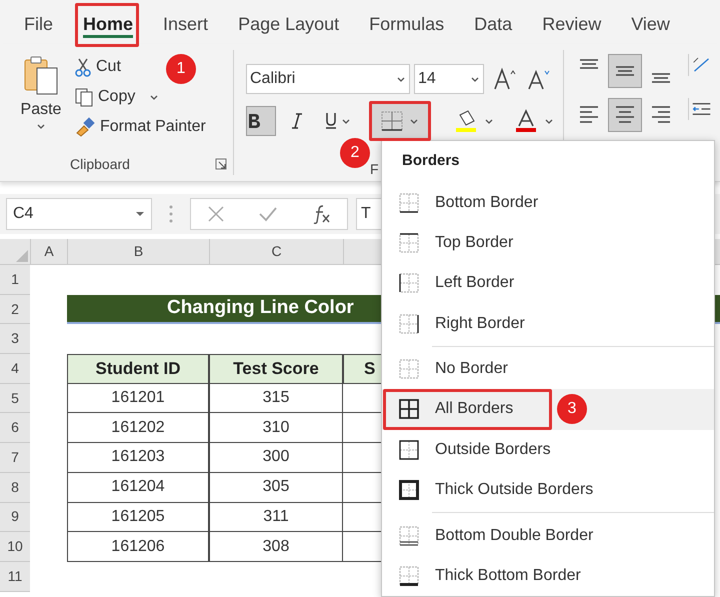  Describe the element at coordinates (328, 79) in the screenshot. I see `font-name-field: Calibri` at that location.